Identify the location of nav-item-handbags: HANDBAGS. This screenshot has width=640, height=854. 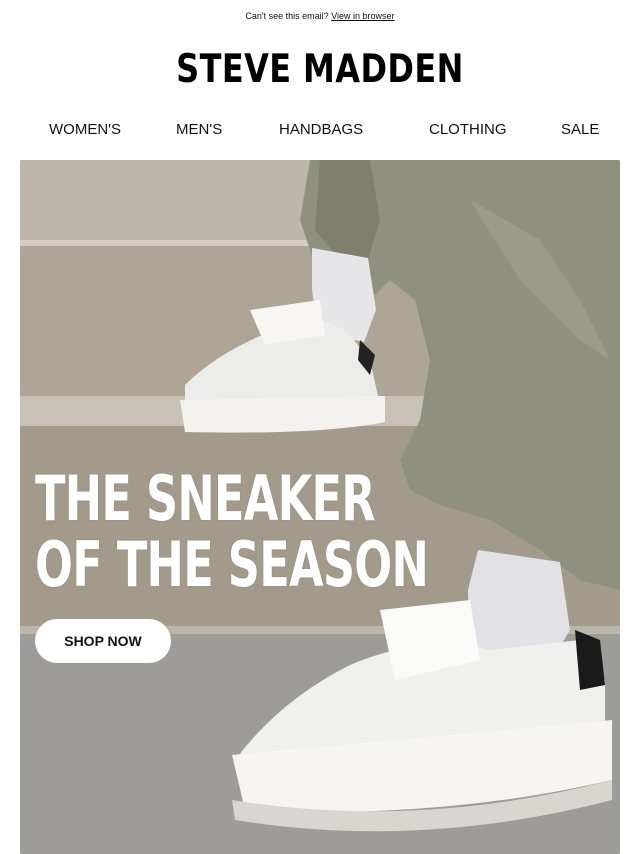
(321, 129).